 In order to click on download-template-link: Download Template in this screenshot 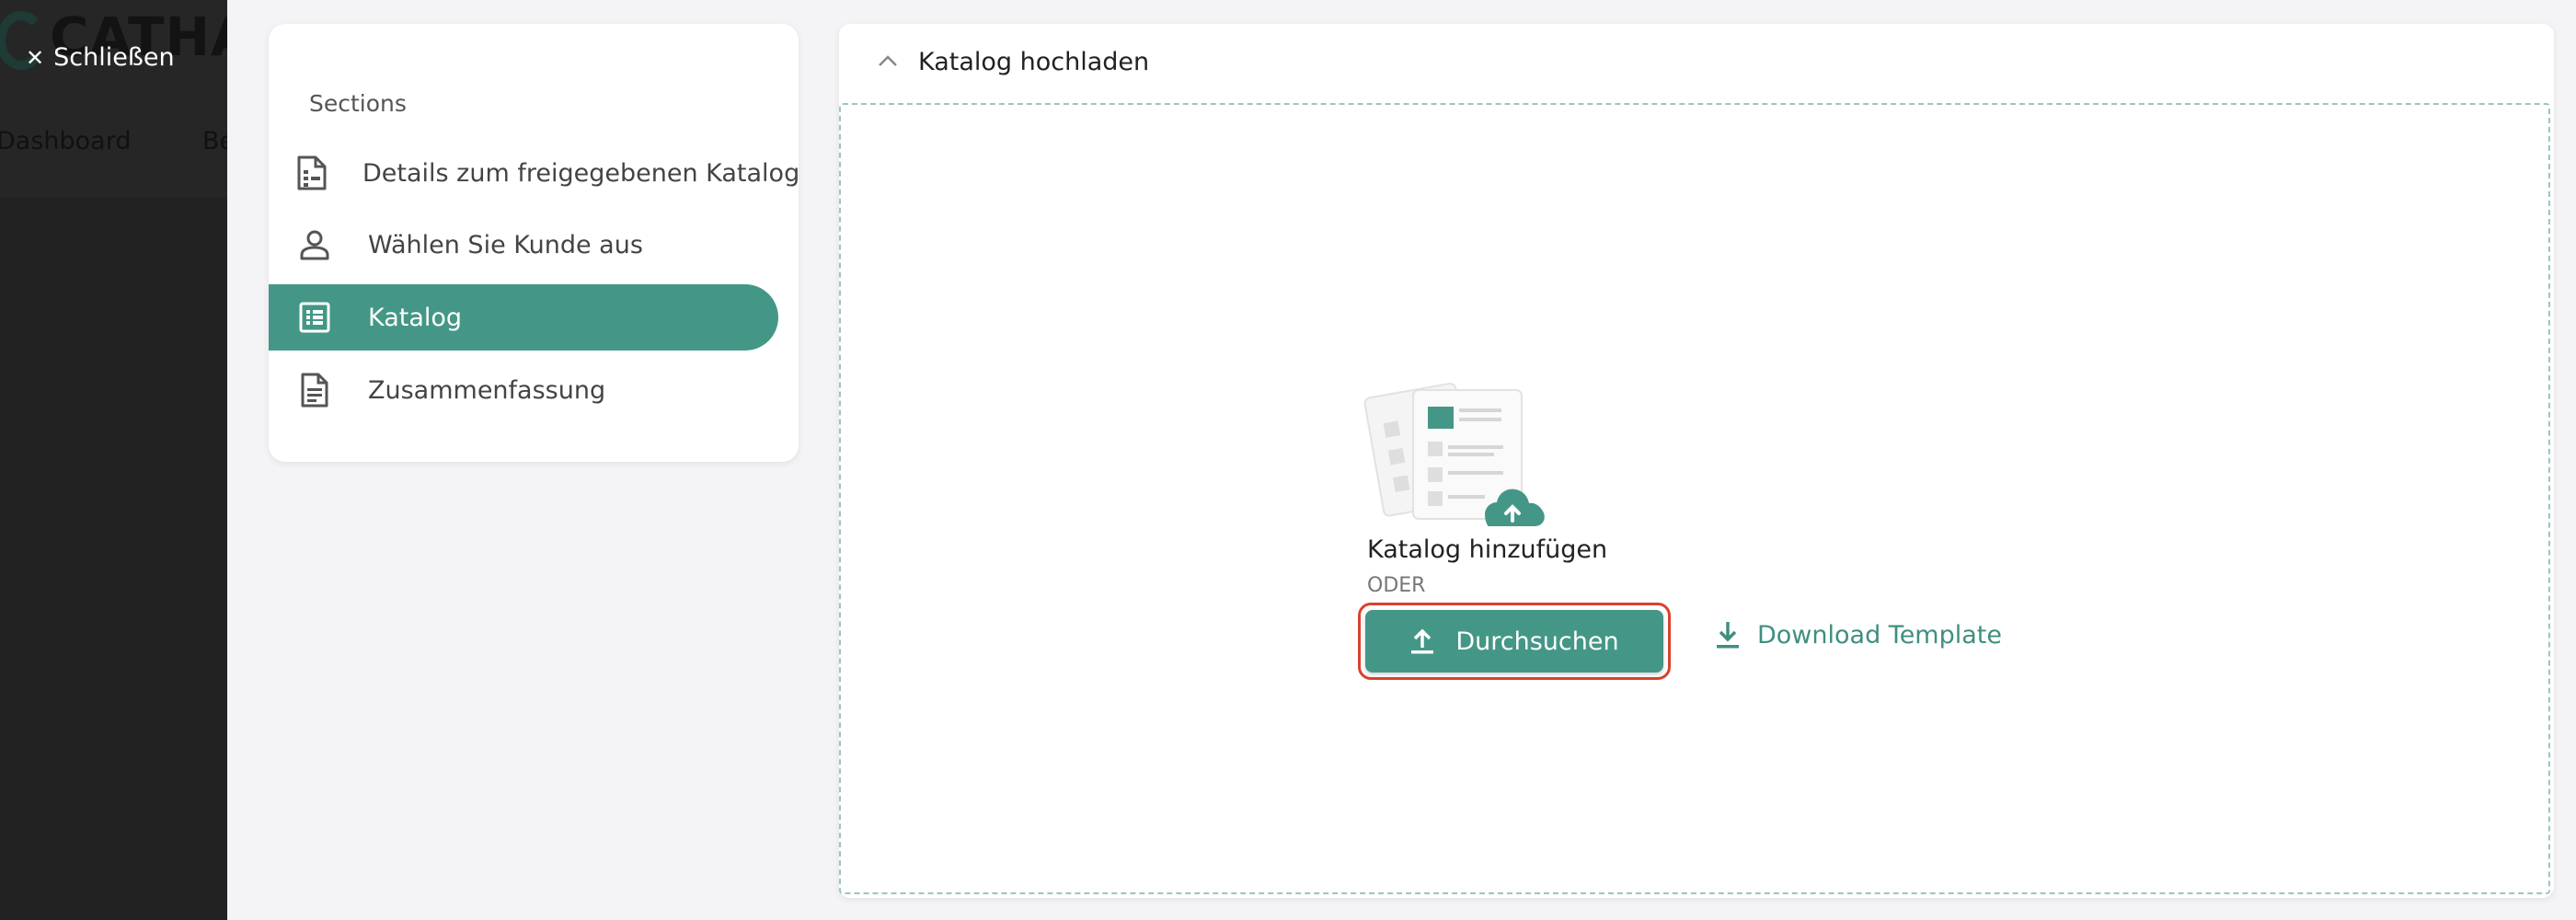, I will do `click(1858, 635)`.